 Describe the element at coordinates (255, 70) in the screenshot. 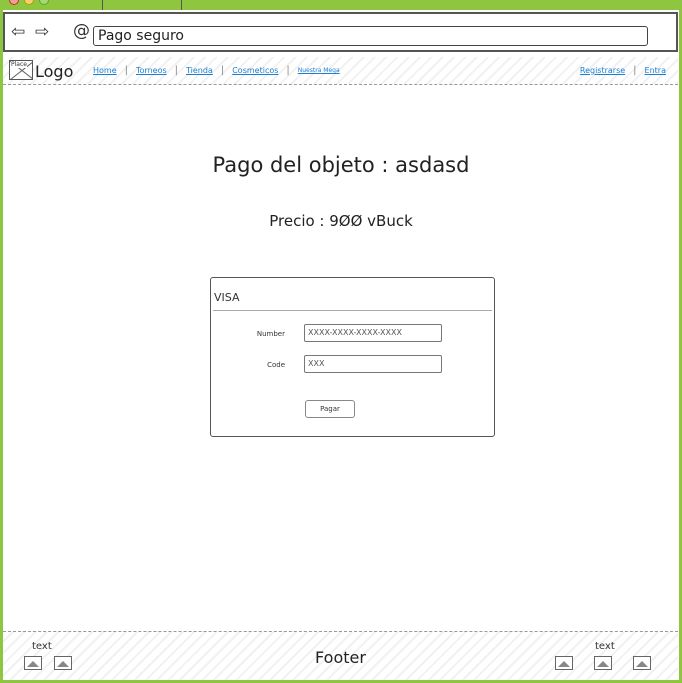

I see `nav-link-cosmeticos: Cosmeticos` at that location.